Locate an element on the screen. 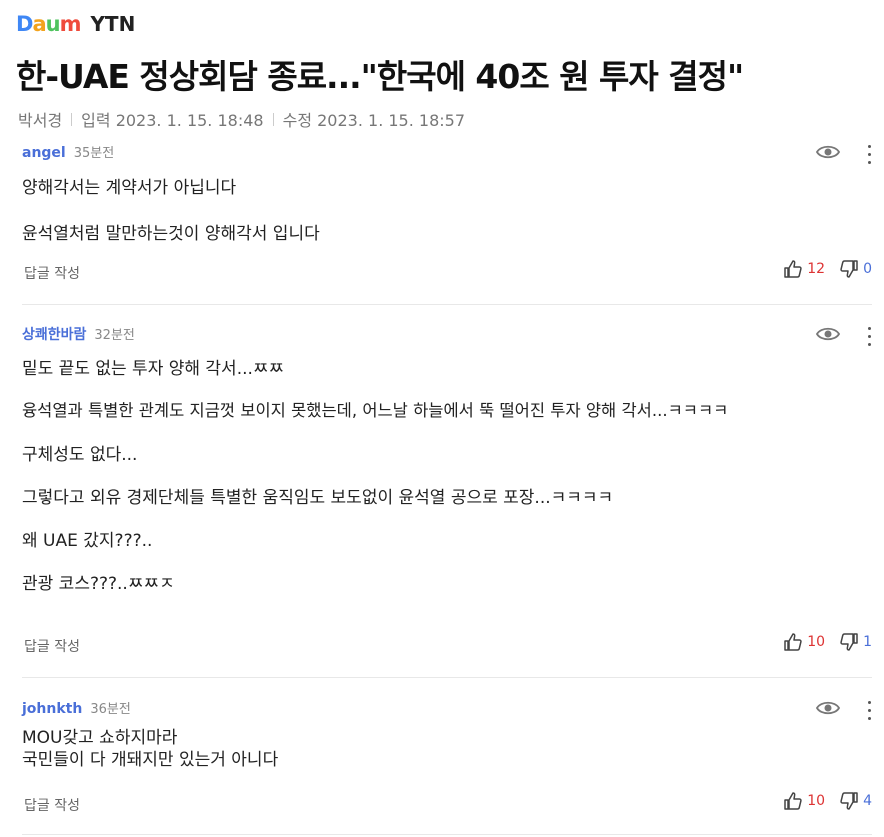 This screenshot has width=884, height=837. comment-author: johnkth is located at coordinates (52, 709).